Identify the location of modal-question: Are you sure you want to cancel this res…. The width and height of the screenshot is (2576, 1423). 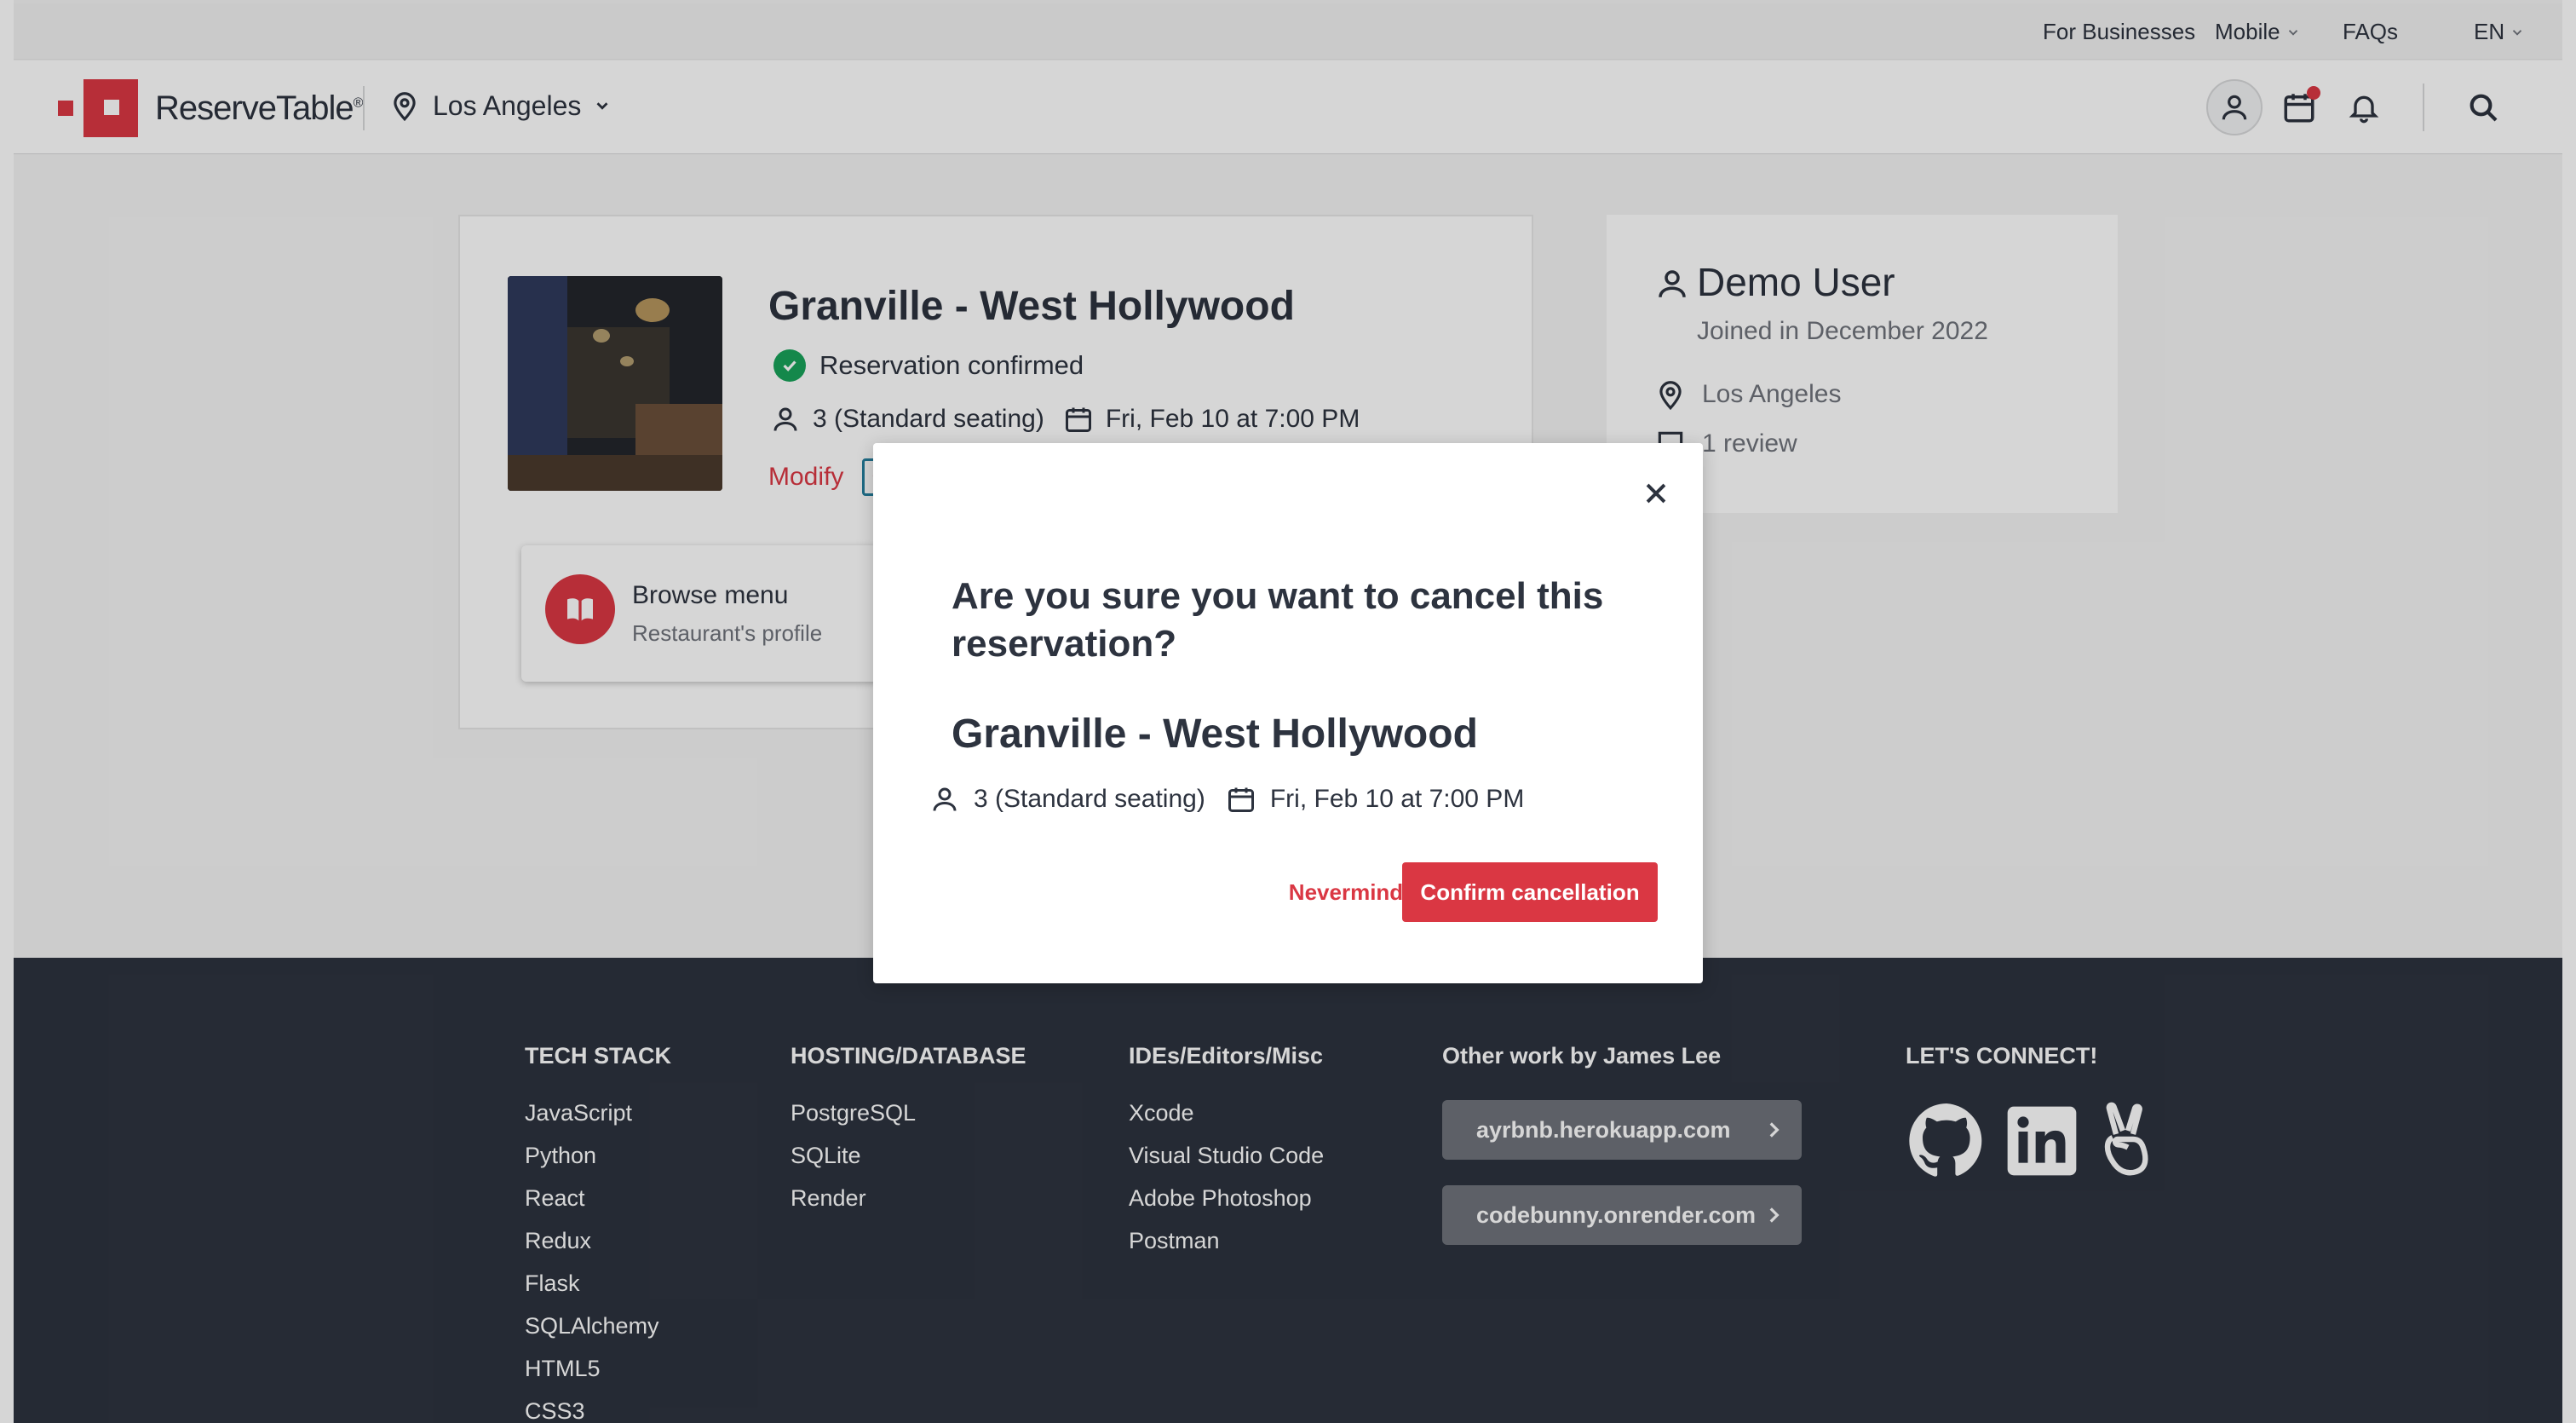
(1278, 620).